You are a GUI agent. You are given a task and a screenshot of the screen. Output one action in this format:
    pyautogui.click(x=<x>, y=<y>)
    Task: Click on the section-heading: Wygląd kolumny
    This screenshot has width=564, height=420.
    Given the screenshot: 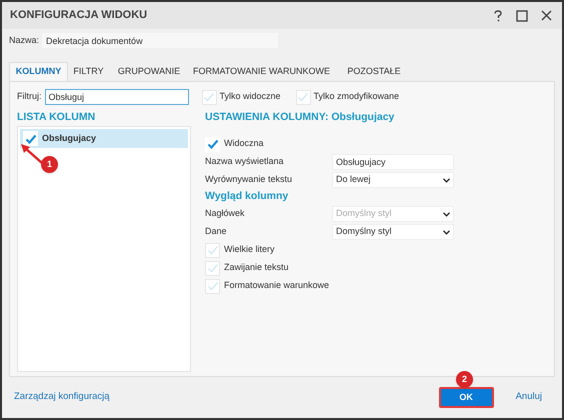 What is the action you would take?
    pyautogui.click(x=247, y=196)
    